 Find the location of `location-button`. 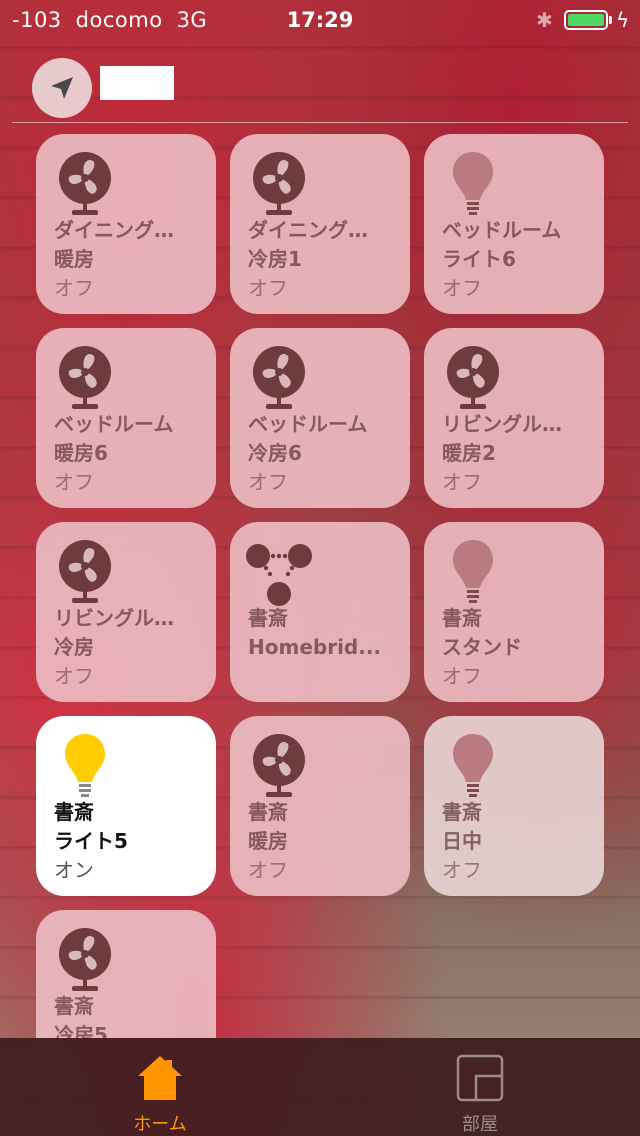

location-button is located at coordinates (62, 88).